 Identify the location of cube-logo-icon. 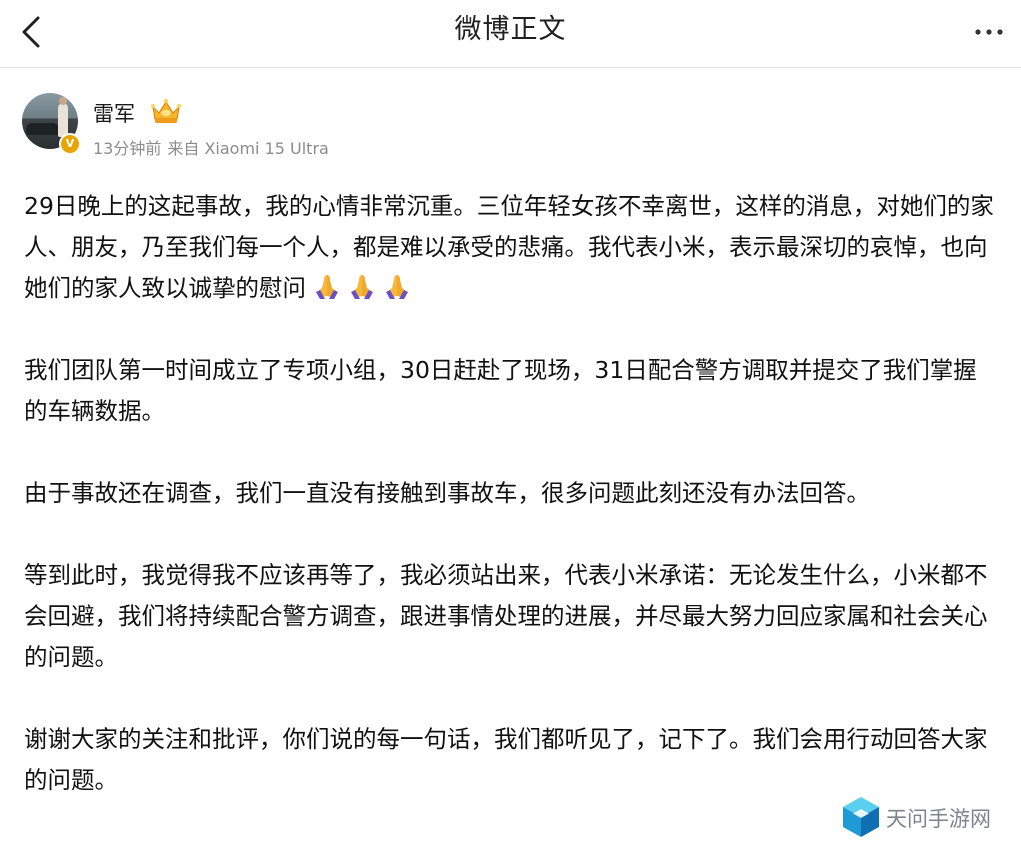
(861, 817).